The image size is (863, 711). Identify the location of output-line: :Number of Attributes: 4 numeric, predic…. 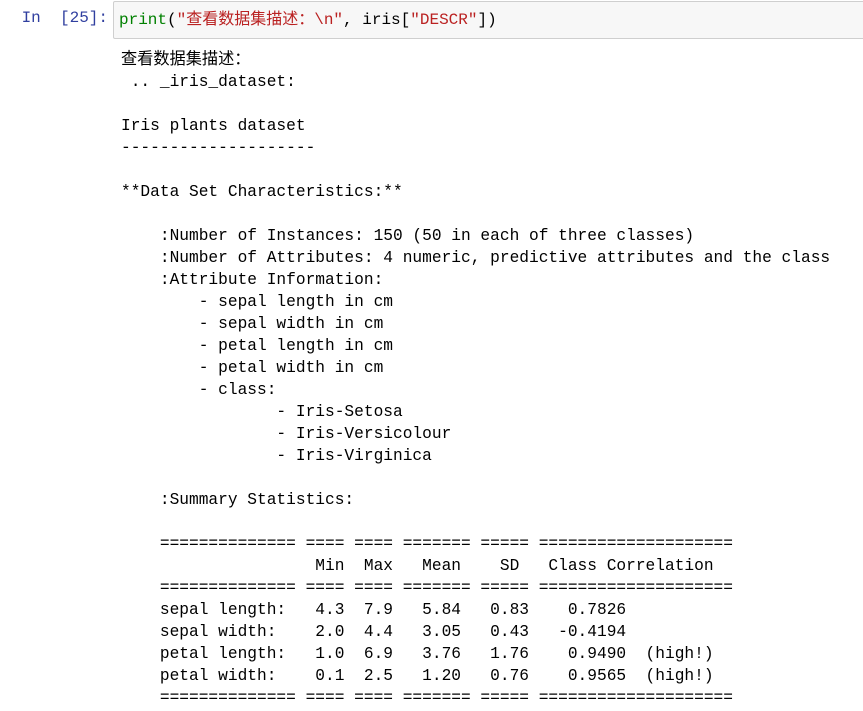
(476, 258).